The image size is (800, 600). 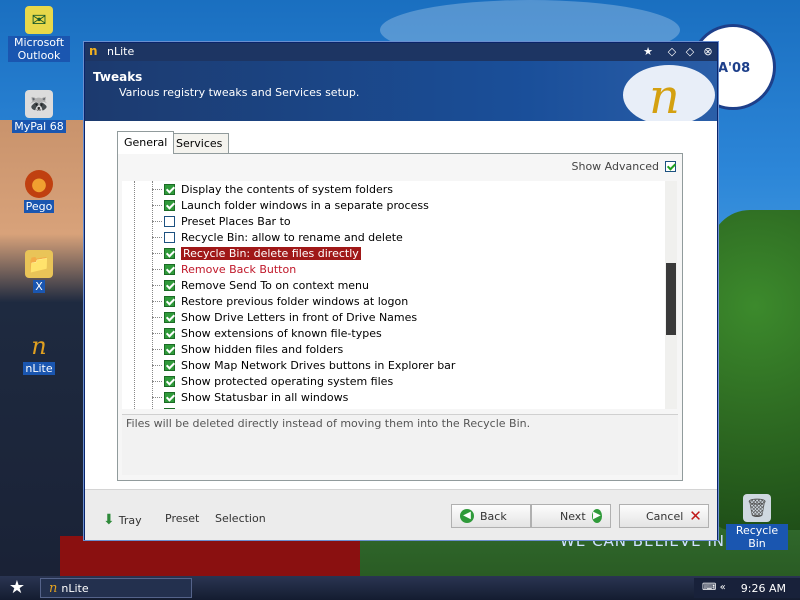 I want to click on start-button: ★, so click(x=17, y=588).